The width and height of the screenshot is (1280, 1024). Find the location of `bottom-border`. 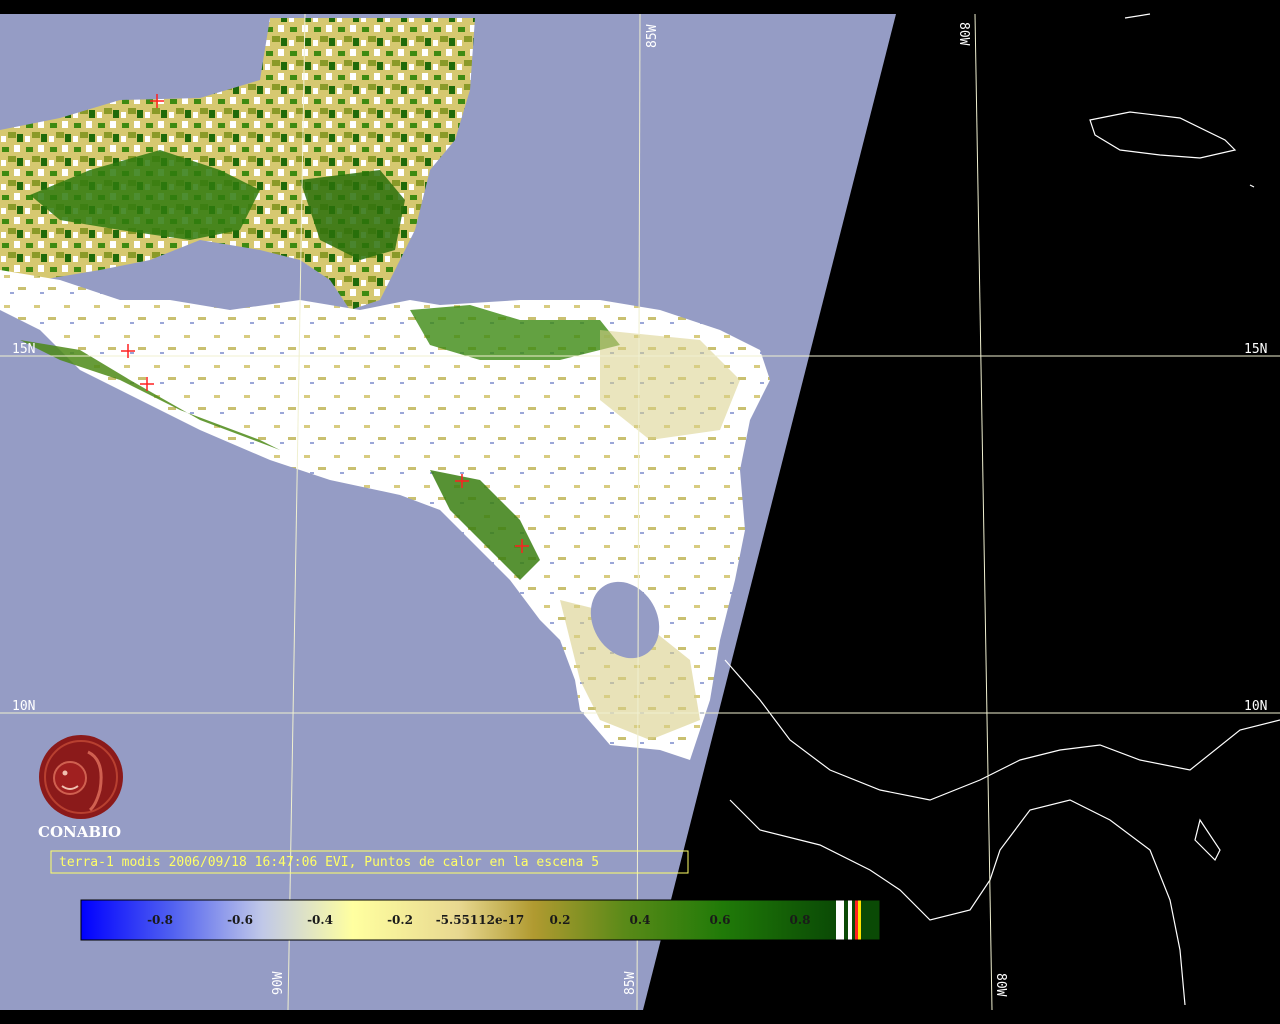

bottom-border is located at coordinates (640, 1017).